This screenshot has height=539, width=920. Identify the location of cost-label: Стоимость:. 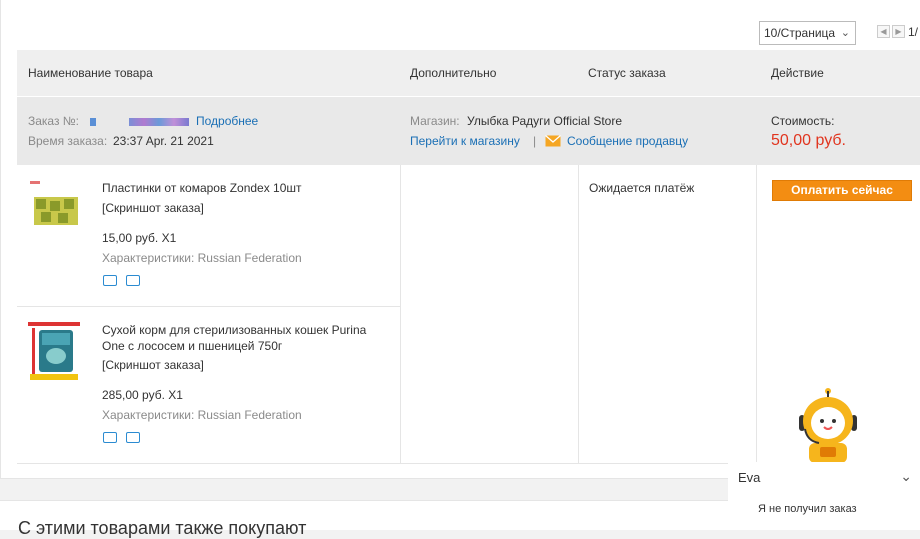
(803, 121).